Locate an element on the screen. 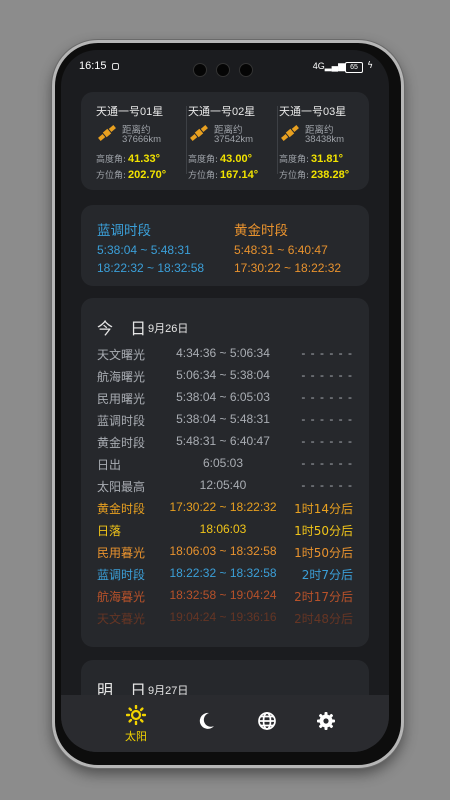  event-time: 5:38:04 ~ 5:48:31 is located at coordinates (223, 419).